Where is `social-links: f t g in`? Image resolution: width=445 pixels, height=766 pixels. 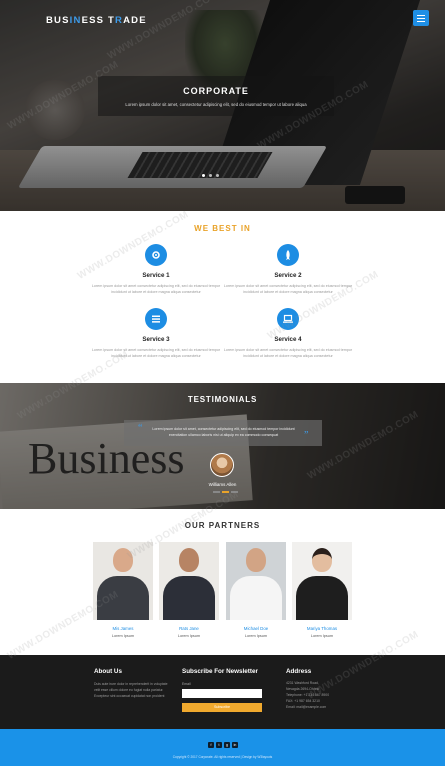
social-links: f t g in is located at coordinates (223, 745).